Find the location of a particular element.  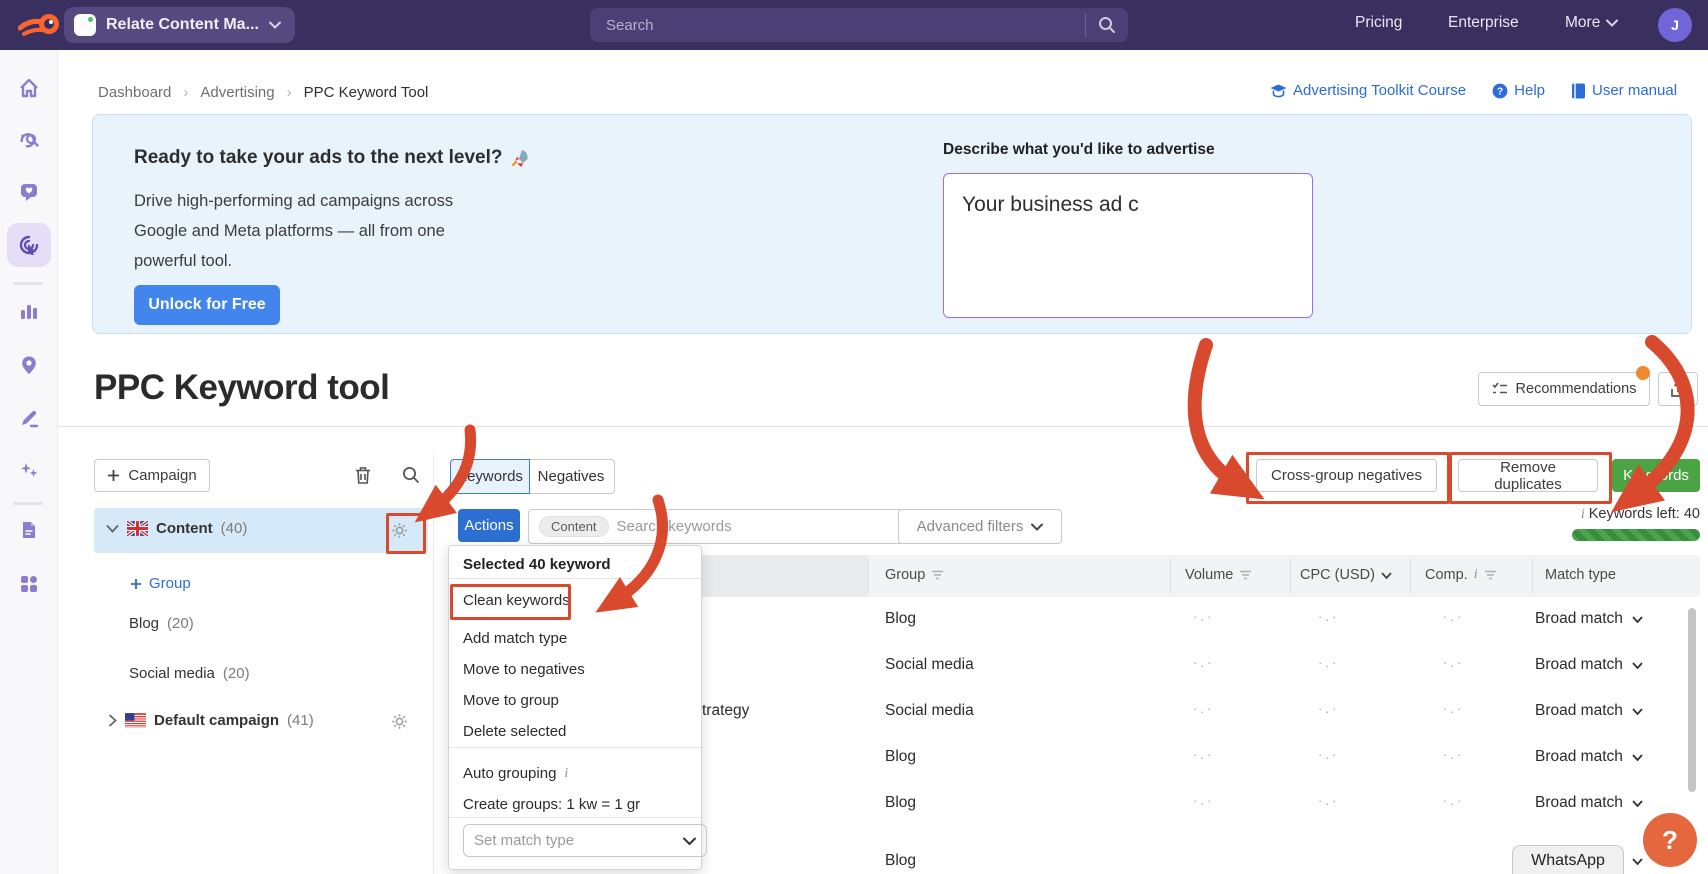

search-keywords-icon is located at coordinates (411, 475).